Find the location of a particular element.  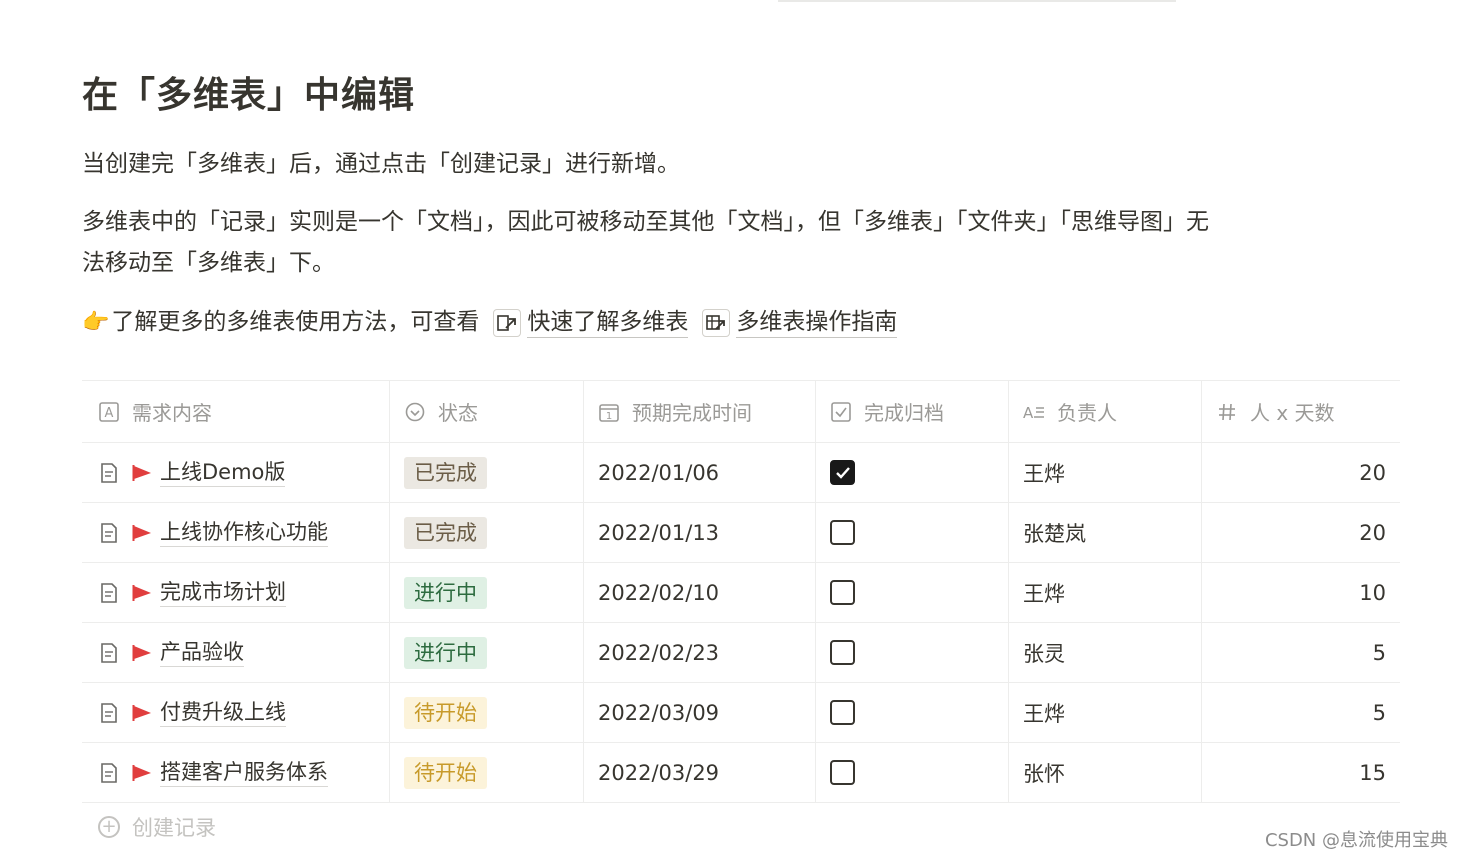

person-days-value: 10 is located at coordinates (1372, 592).